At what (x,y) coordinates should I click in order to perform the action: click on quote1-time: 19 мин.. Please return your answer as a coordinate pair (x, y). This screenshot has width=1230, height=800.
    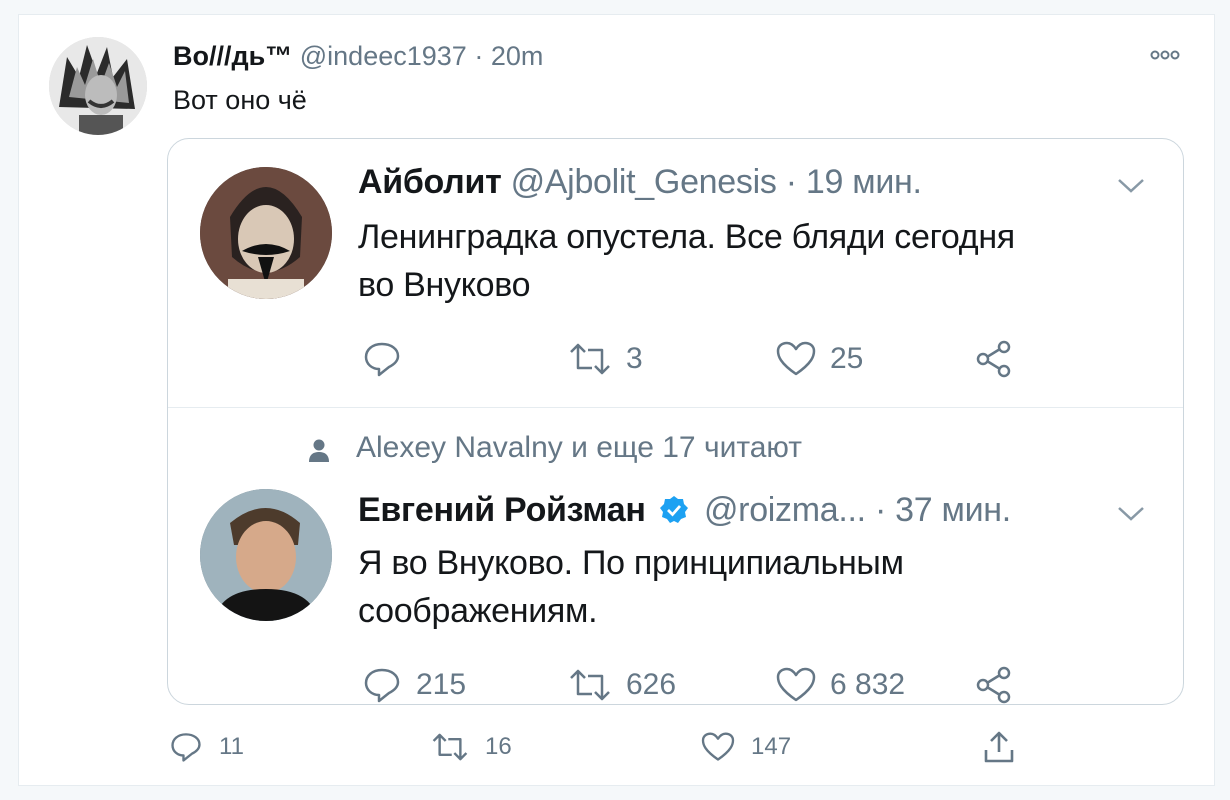
    Looking at the image, I should click on (864, 182).